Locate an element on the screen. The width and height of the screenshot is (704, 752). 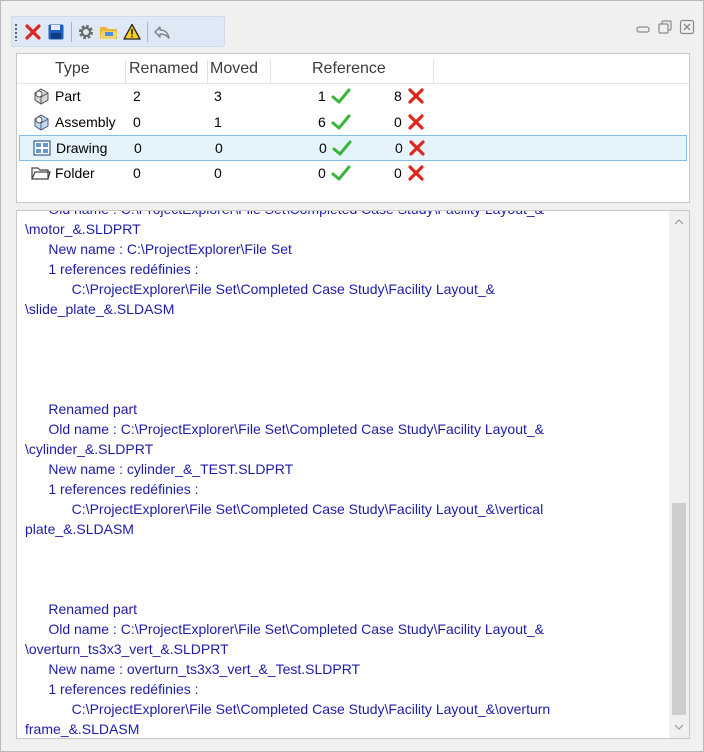
log-line: New name : C:\ProjectExplorer\File Set is located at coordinates (158, 249).